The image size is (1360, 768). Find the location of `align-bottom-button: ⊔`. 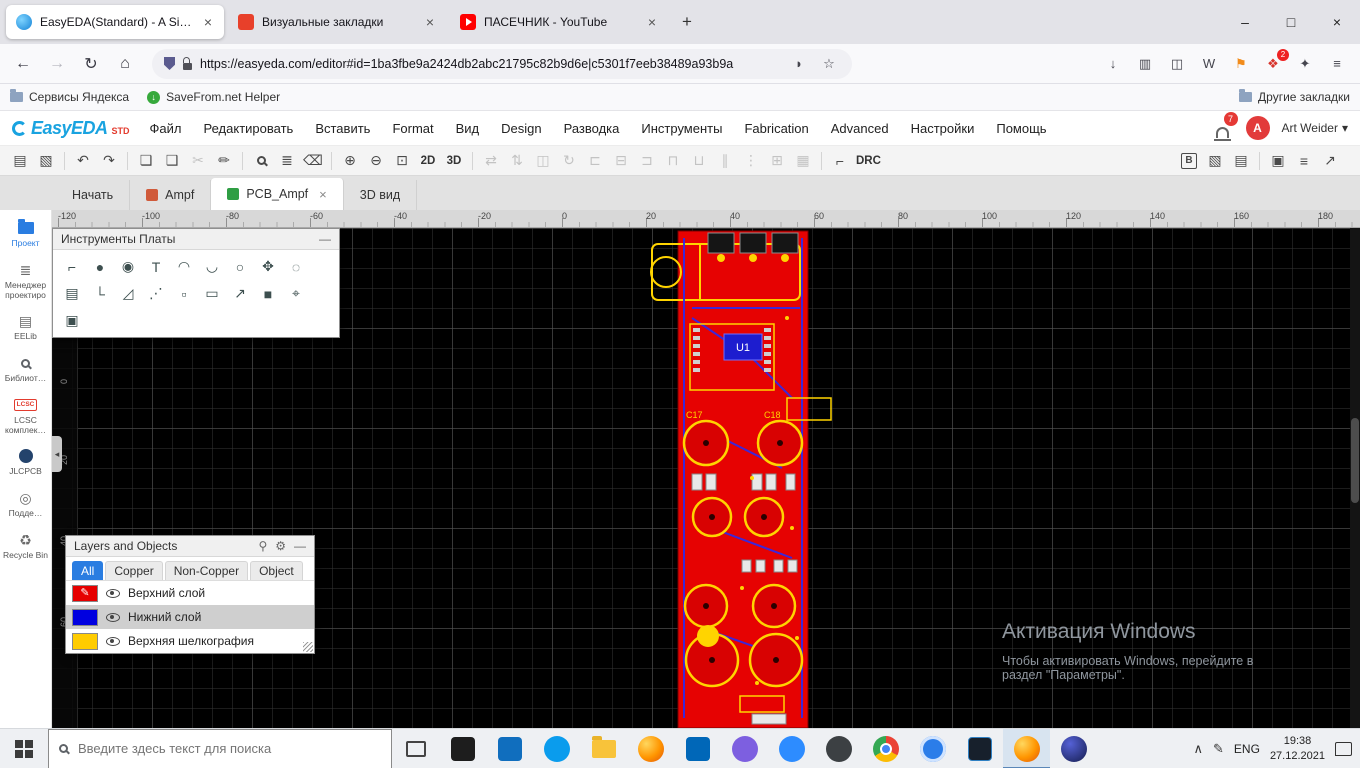

align-bottom-button: ⊔ is located at coordinates (699, 161).